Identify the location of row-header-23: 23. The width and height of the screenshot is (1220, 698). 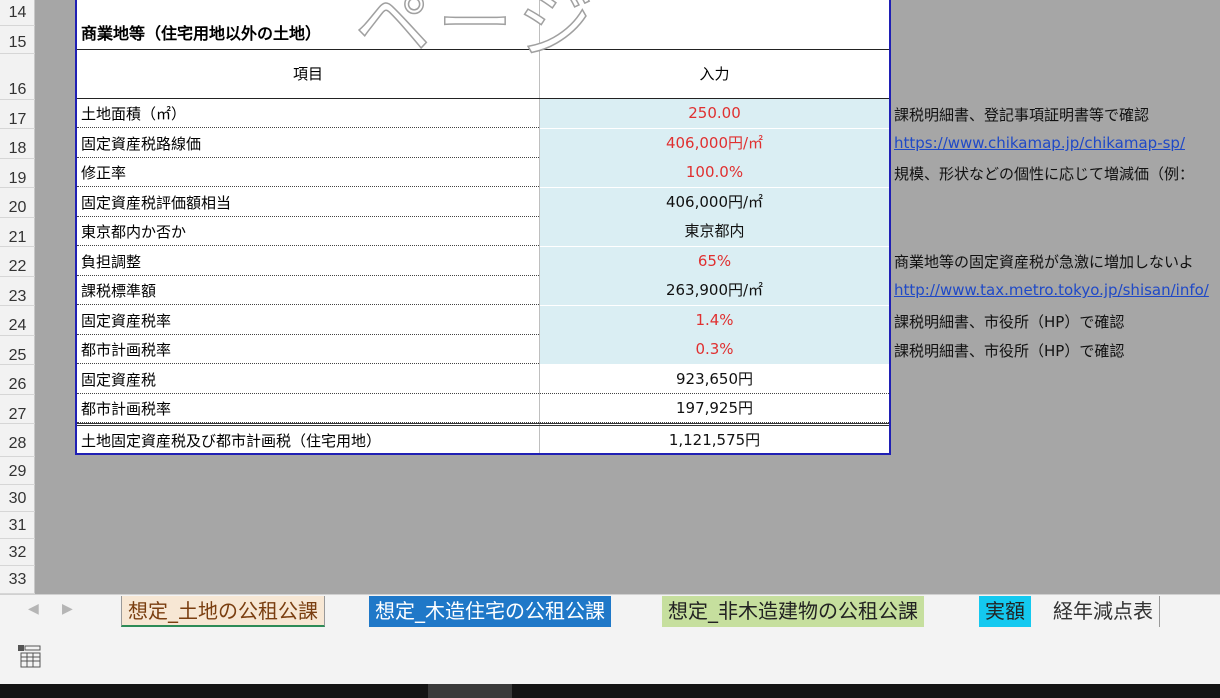
(17, 291).